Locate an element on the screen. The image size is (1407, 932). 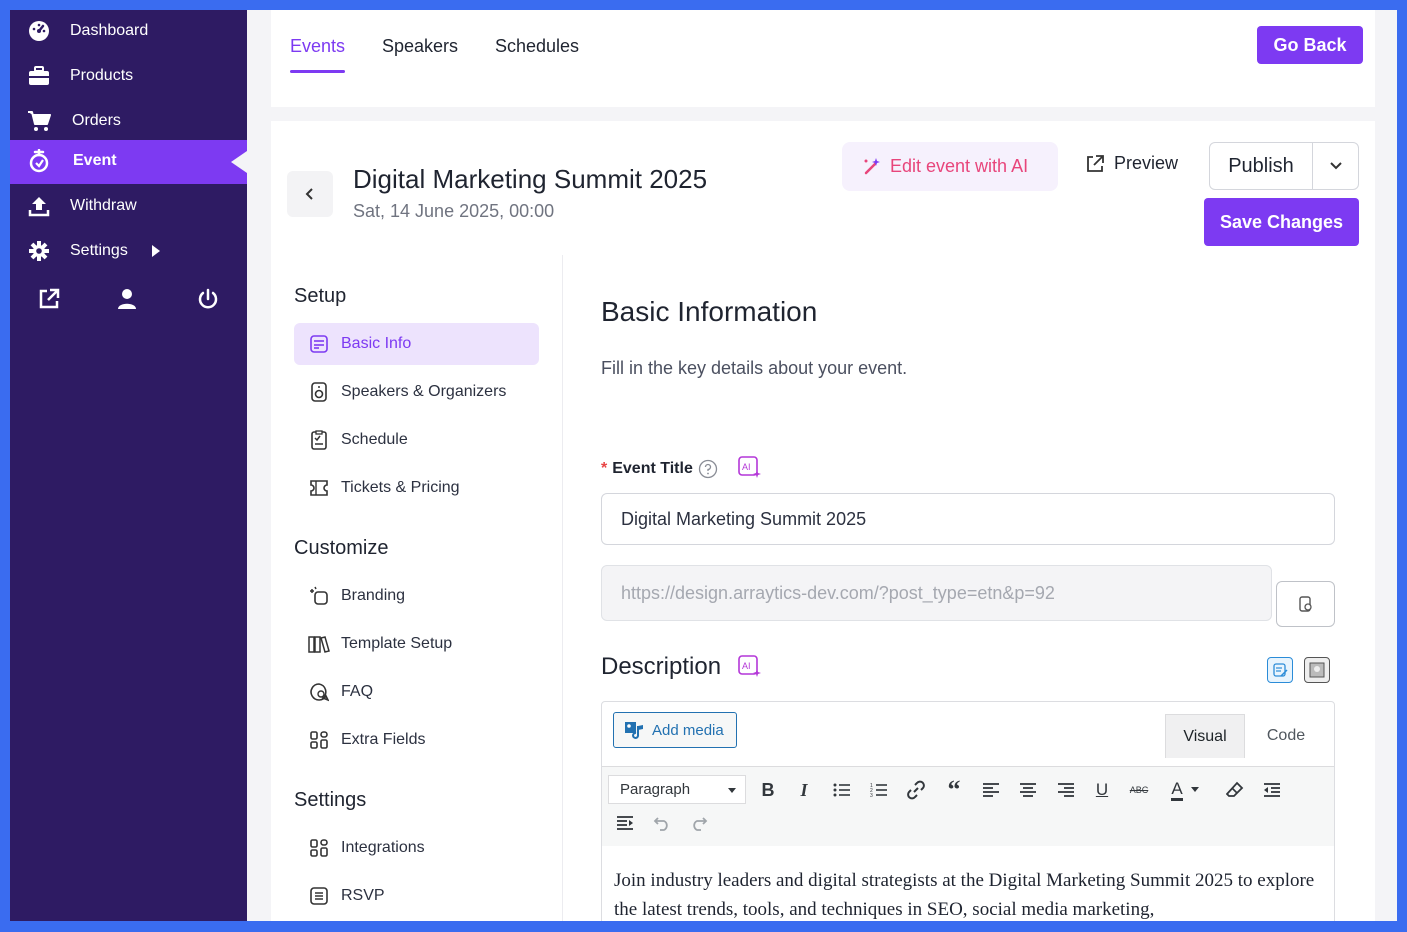
user-icon is located at coordinates (127, 299).